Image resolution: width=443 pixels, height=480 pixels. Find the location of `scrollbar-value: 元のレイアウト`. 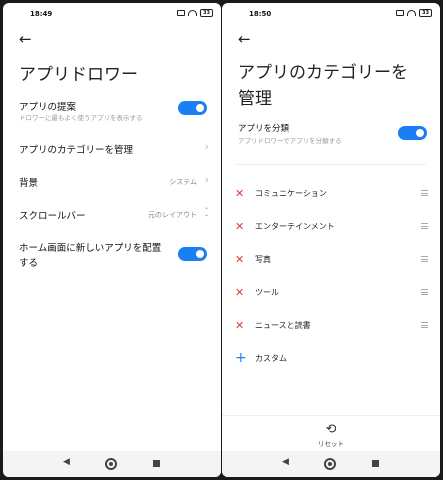

scrollbar-value: 元のレイアウト is located at coordinates (172, 215).